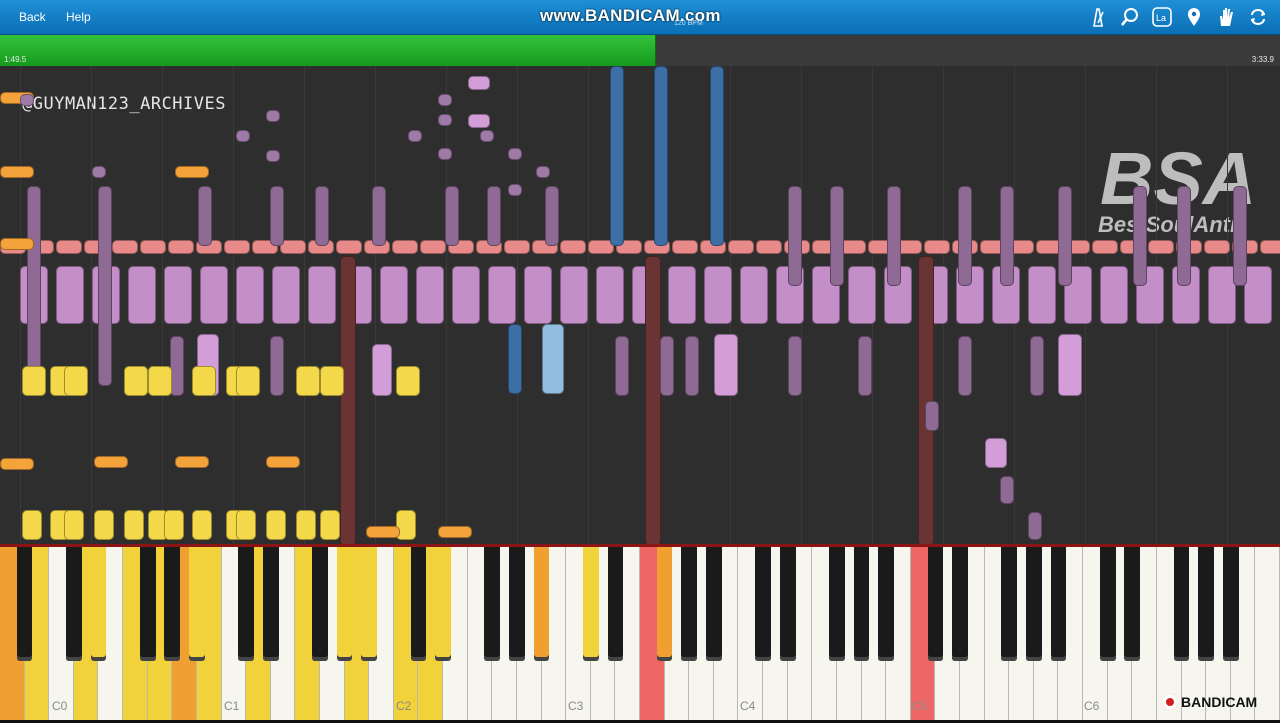  I want to click on location-pin-icon, so click(1194, 17).